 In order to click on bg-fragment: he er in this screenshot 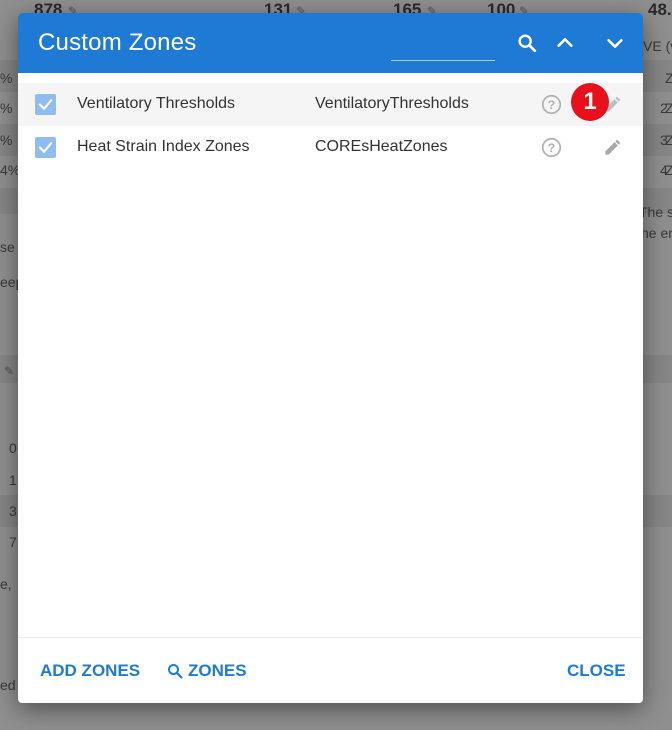, I will do `click(656, 233)`.